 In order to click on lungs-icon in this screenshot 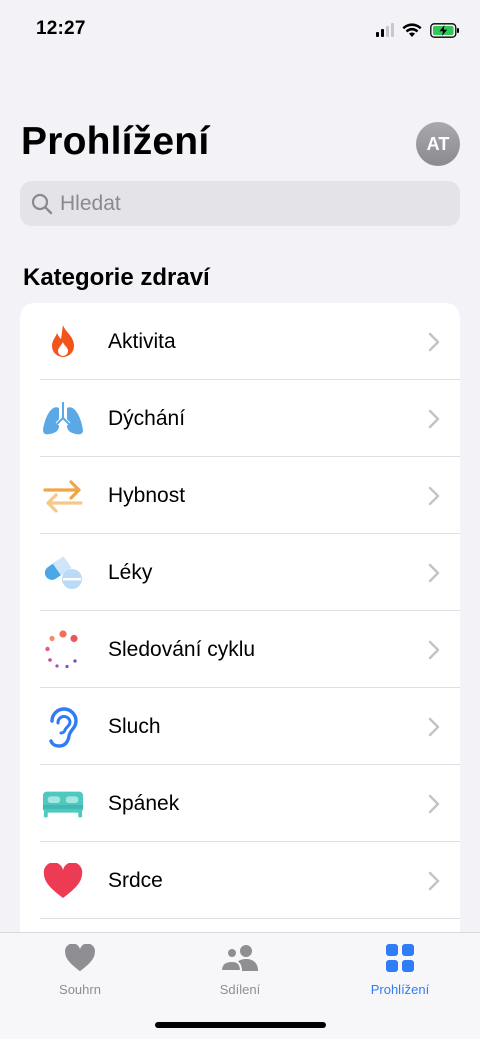, I will do `click(63, 419)`.